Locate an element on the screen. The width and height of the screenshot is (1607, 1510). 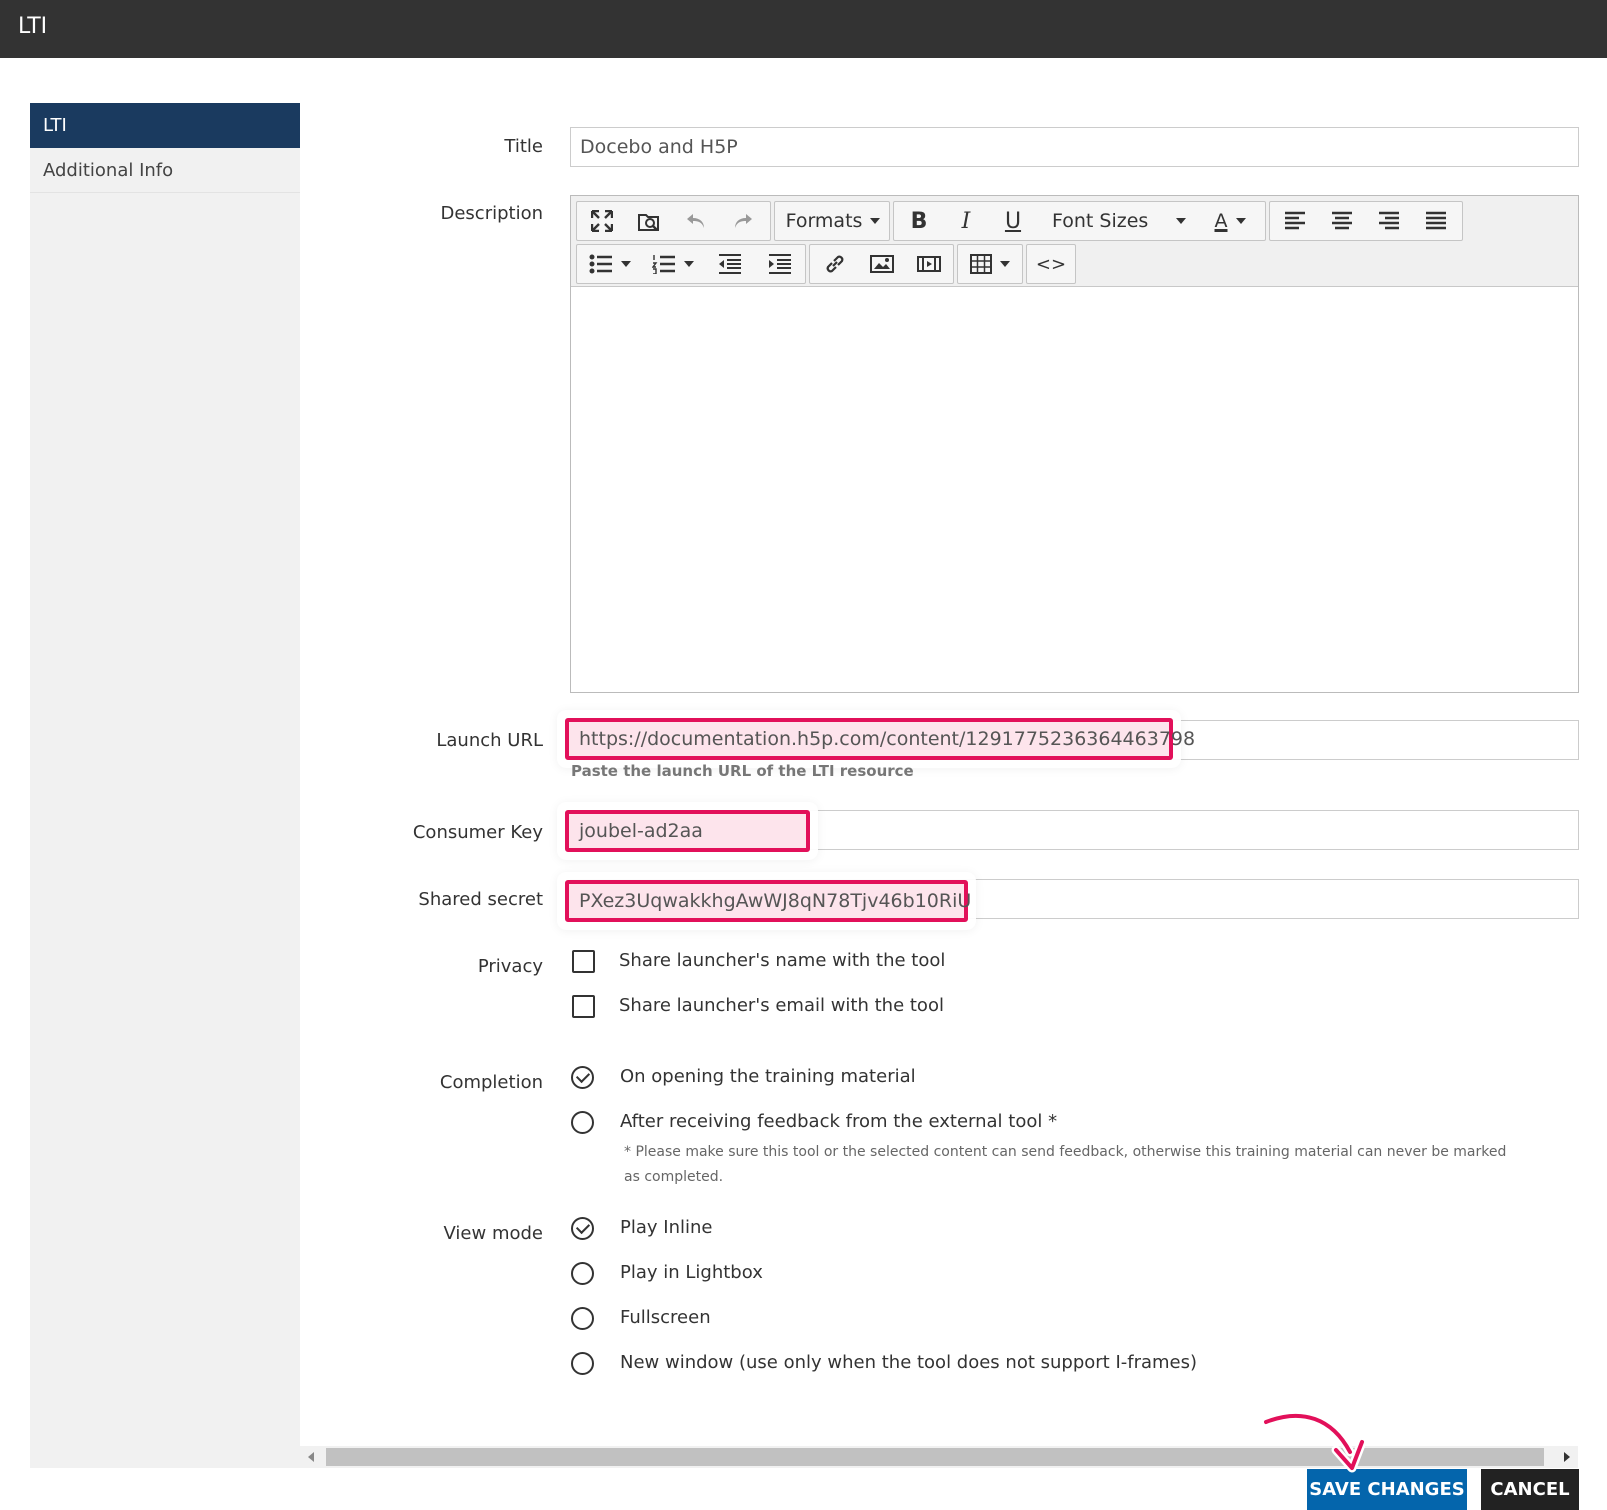
toolbar-group-insert is located at coordinates (881, 264).